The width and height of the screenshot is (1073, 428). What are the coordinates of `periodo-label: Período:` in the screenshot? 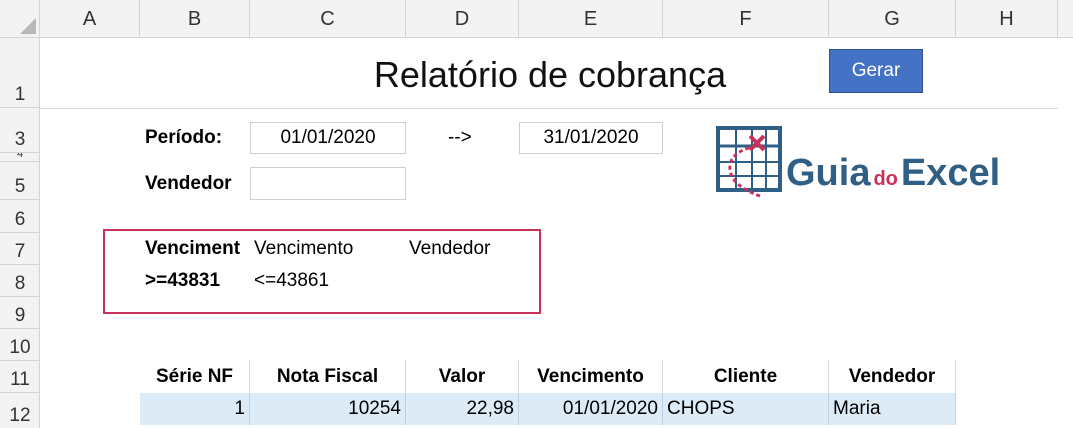 It's located at (184, 137).